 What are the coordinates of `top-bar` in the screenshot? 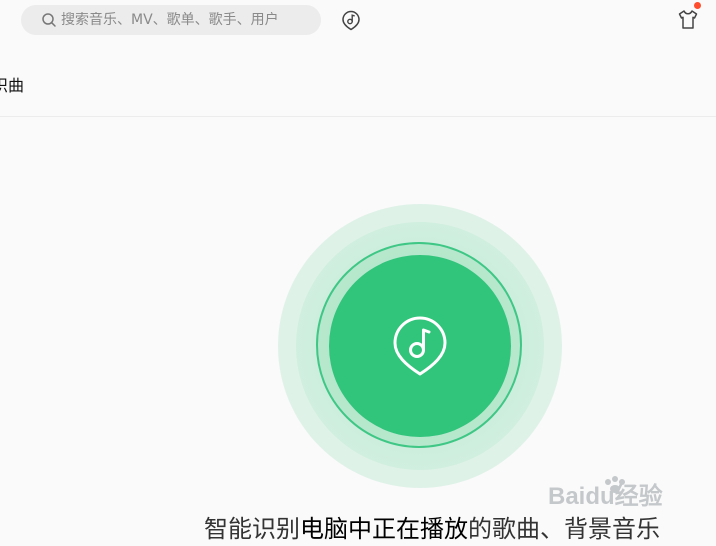 It's located at (358, 20).